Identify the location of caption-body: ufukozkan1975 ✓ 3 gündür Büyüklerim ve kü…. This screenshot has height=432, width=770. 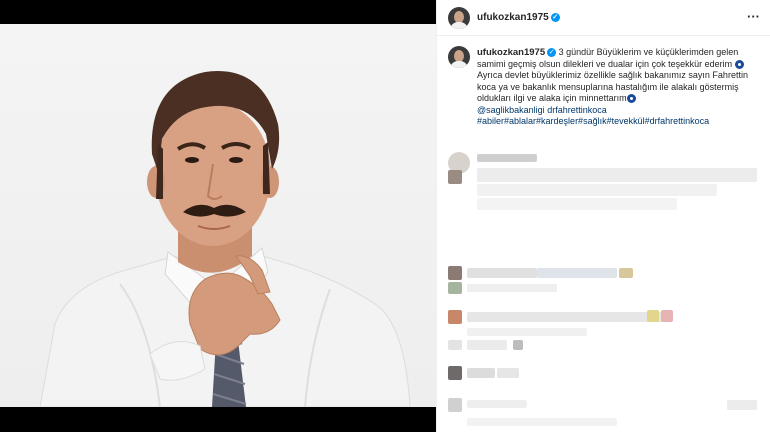
(622, 87).